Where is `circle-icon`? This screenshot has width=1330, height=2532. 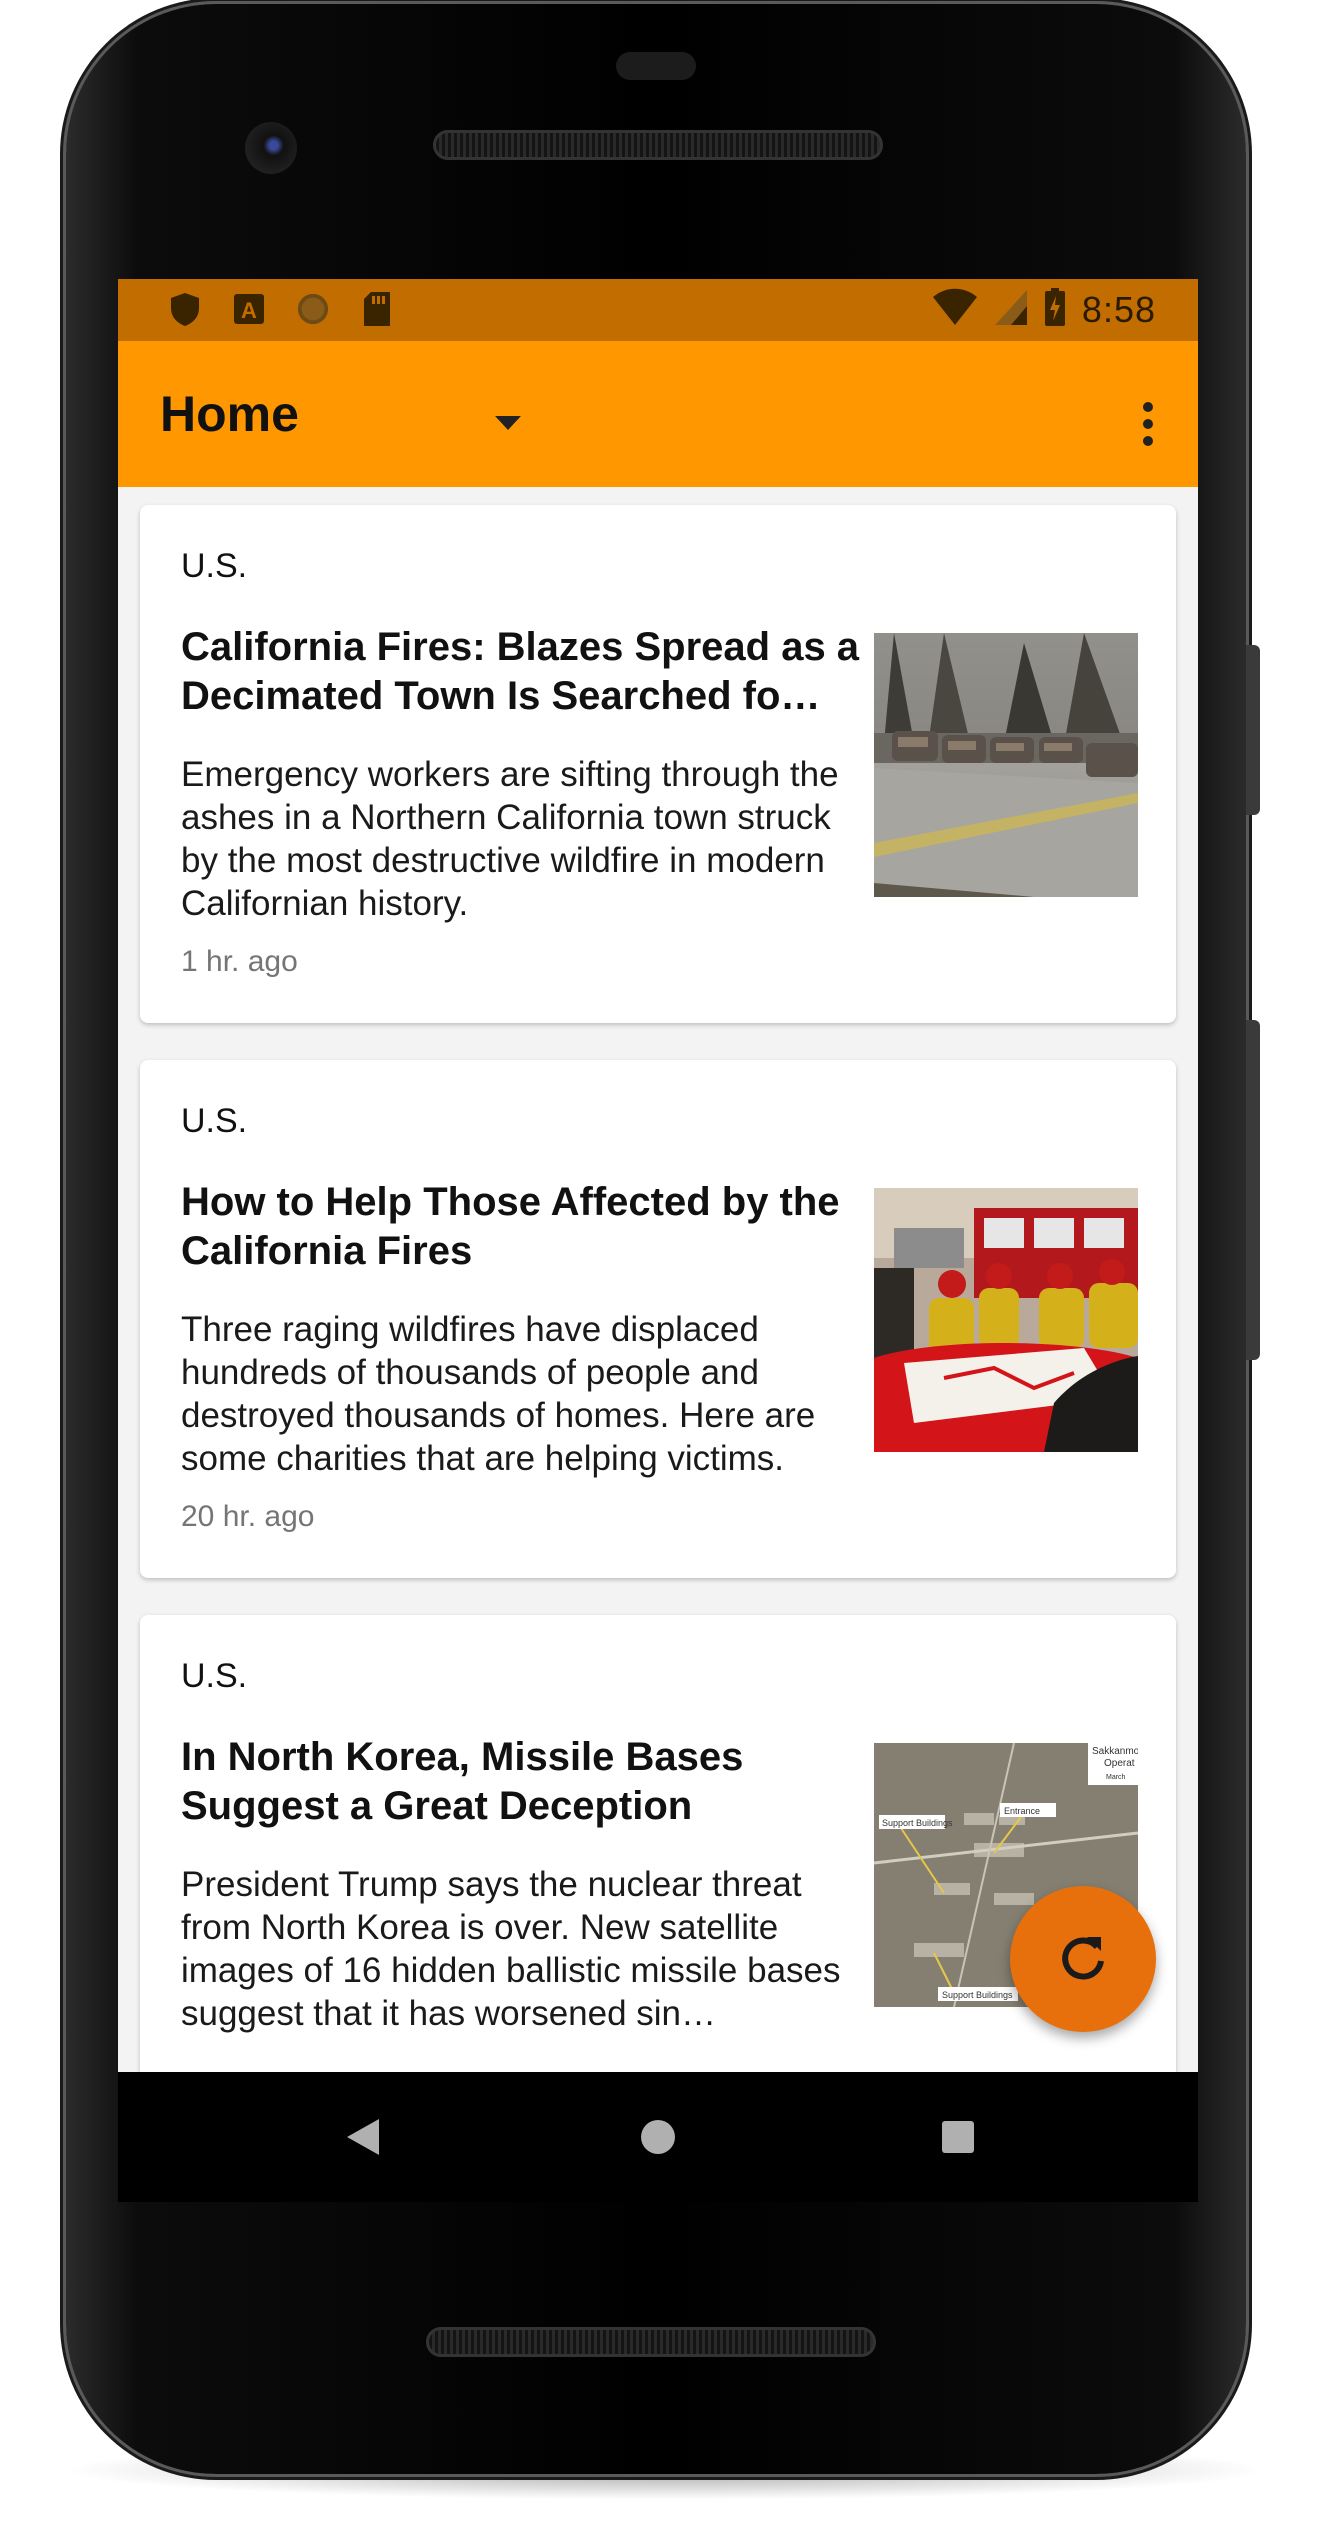 circle-icon is located at coordinates (313, 309).